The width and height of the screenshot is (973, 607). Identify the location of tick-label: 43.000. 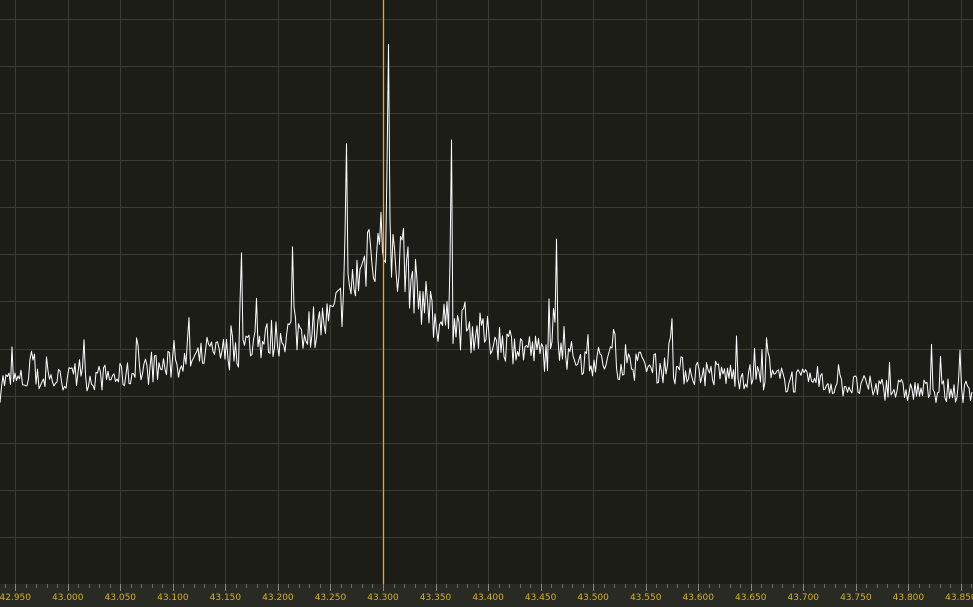
(68, 598).